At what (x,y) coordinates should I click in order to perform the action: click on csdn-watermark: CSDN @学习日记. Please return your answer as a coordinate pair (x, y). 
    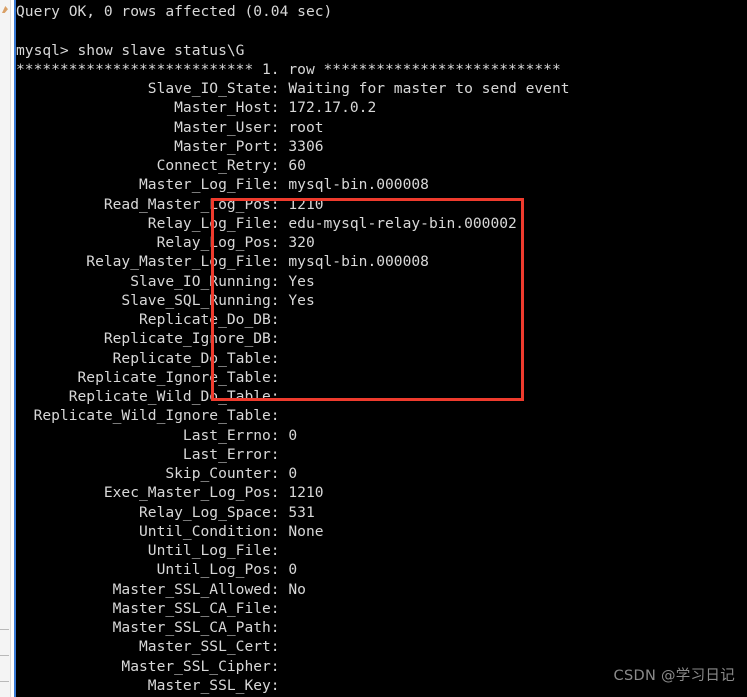
    Looking at the image, I should click on (674, 676).